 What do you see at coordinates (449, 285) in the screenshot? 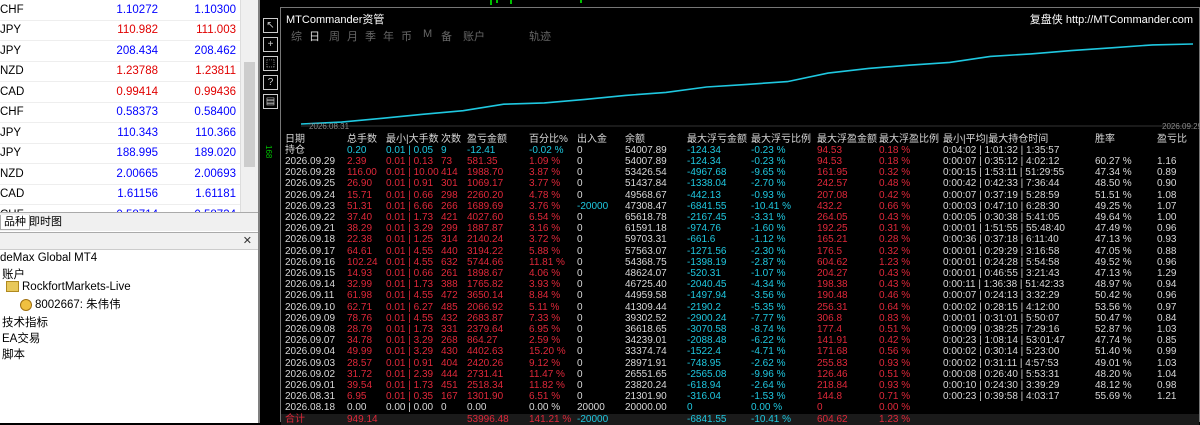
I see `table-cell: 388` at bounding box center [449, 285].